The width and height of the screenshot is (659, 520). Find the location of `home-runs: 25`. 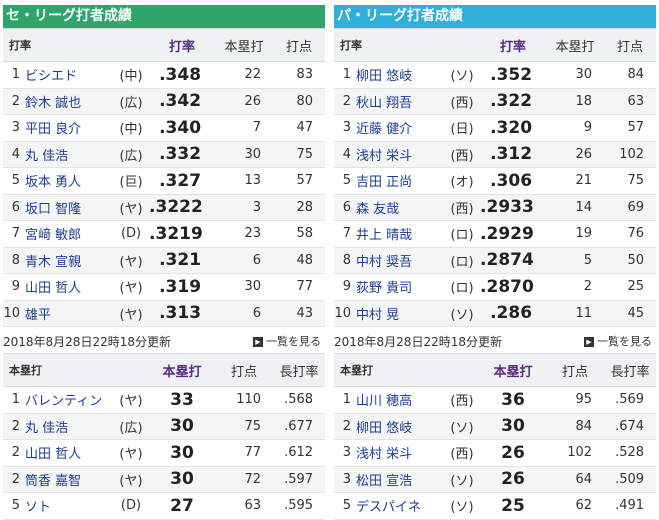

home-runs: 25 is located at coordinates (513, 506).